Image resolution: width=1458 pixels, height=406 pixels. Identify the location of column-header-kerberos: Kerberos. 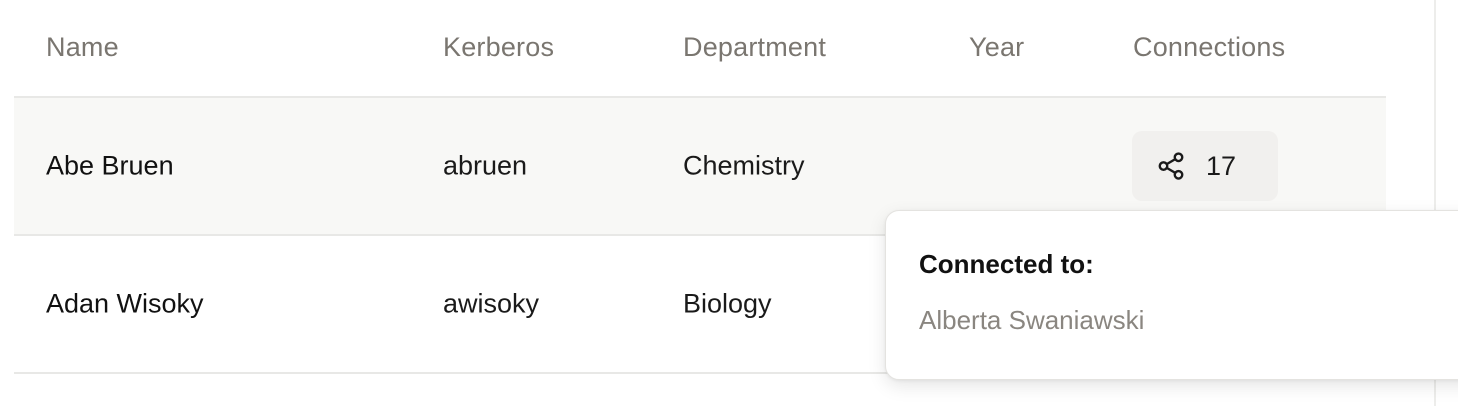
(498, 47).